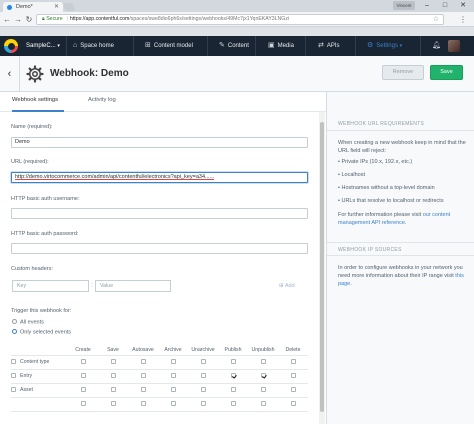  What do you see at coordinates (29, 19) in the screenshot?
I see `reload-icon: ↻` at bounding box center [29, 19].